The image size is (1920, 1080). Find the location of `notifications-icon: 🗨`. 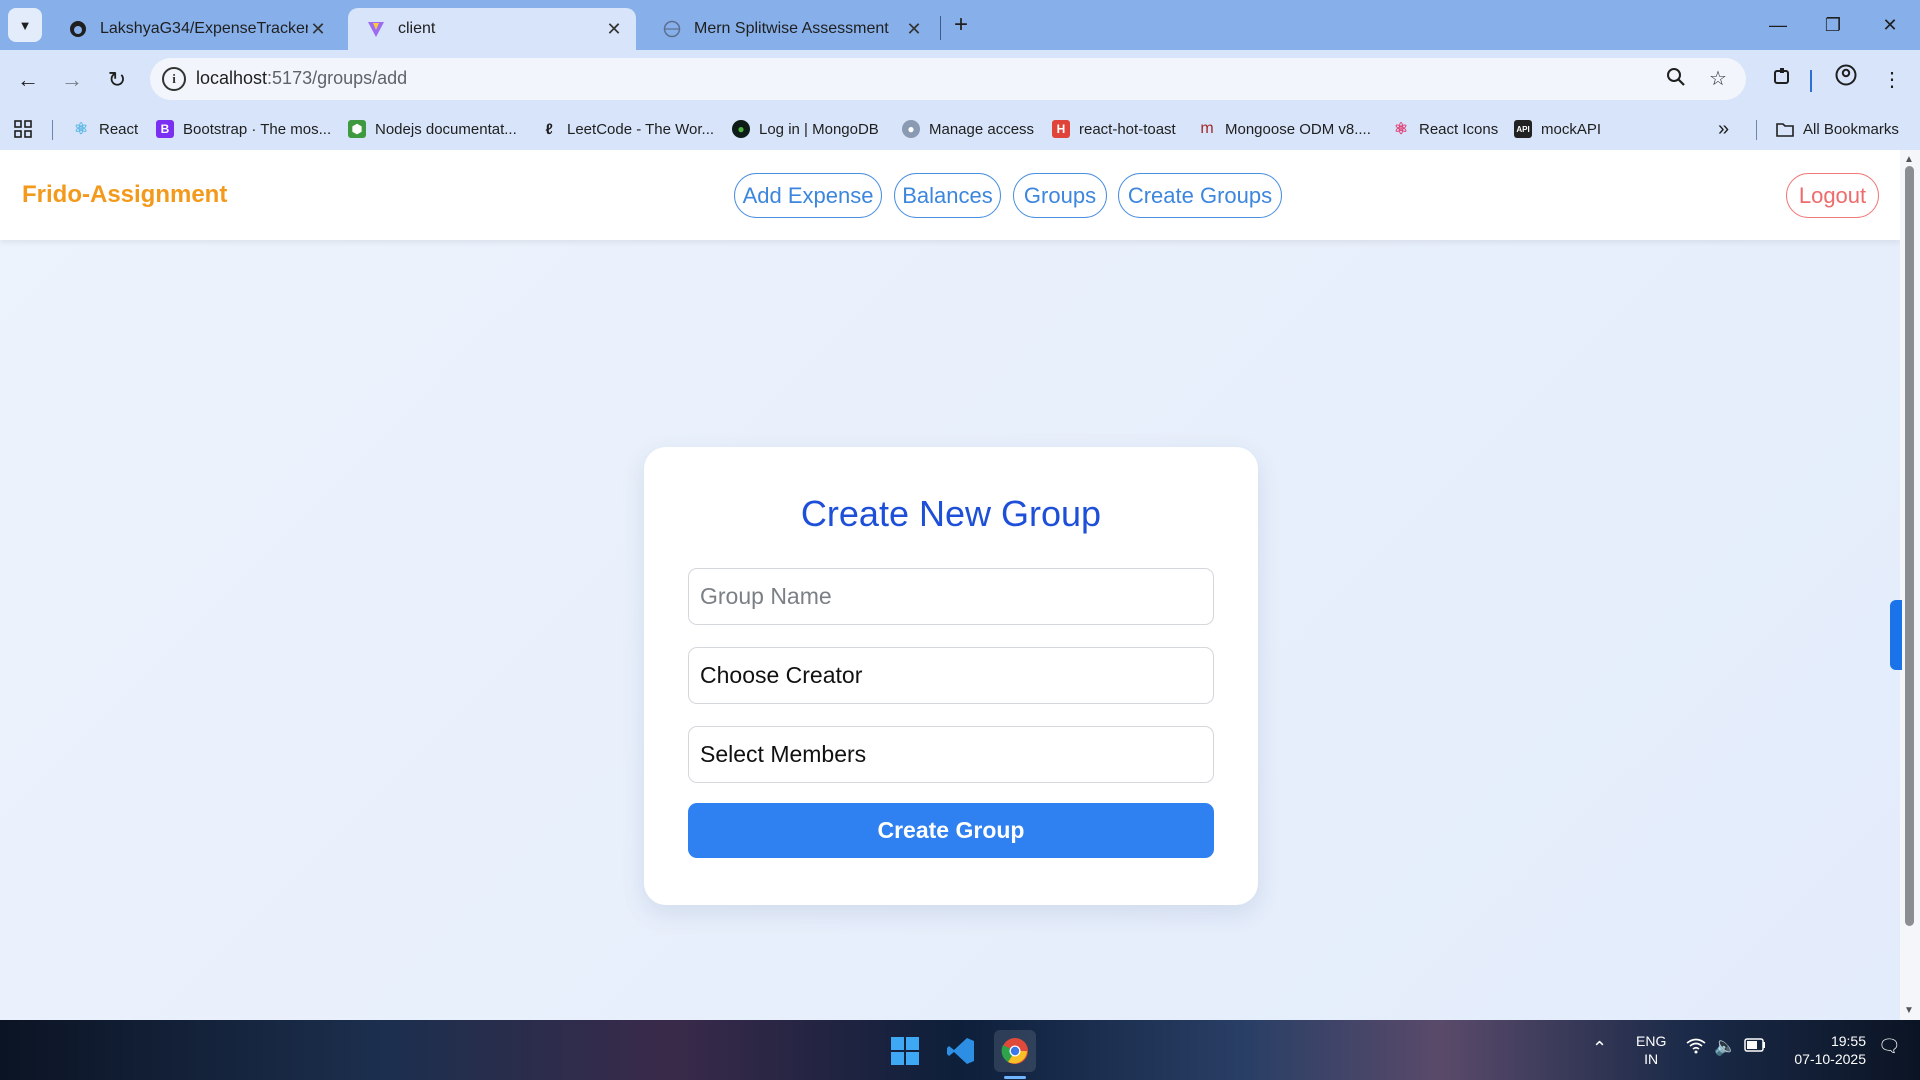

notifications-icon: 🗨 is located at coordinates (1889, 1046).